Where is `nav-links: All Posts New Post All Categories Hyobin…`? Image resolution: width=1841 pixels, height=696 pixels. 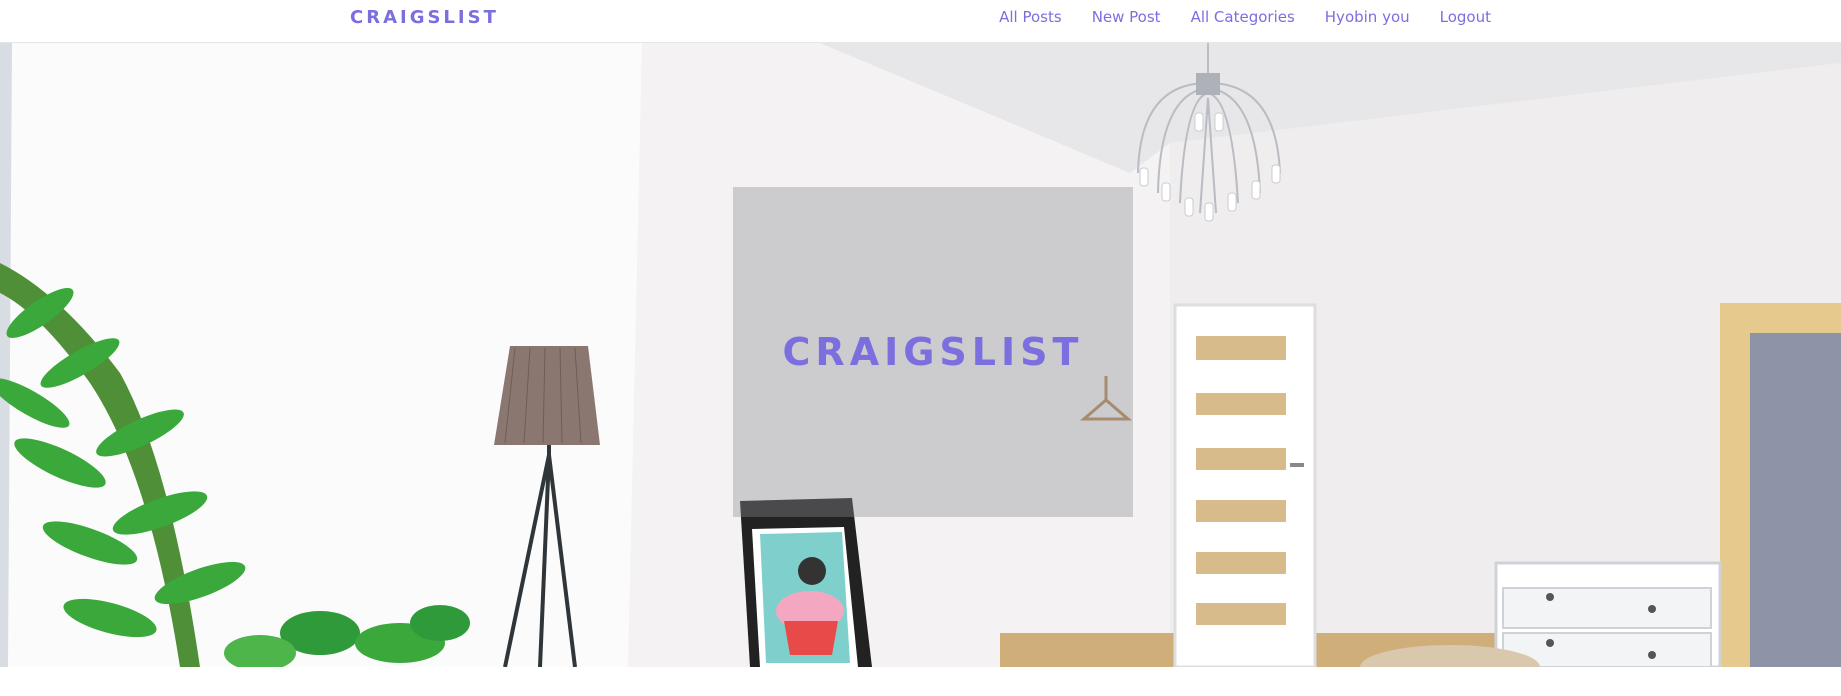
nav-links: All Posts New Post All Categories Hyobin… is located at coordinates (1245, 17).